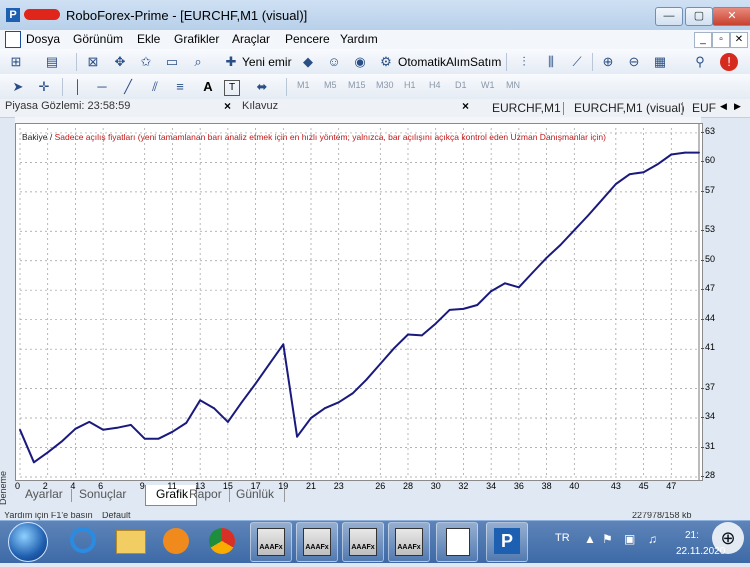 The image size is (750, 567). What do you see at coordinates (231, 62) in the screenshot?
I see `new-order-icon: ✚` at bounding box center [231, 62].